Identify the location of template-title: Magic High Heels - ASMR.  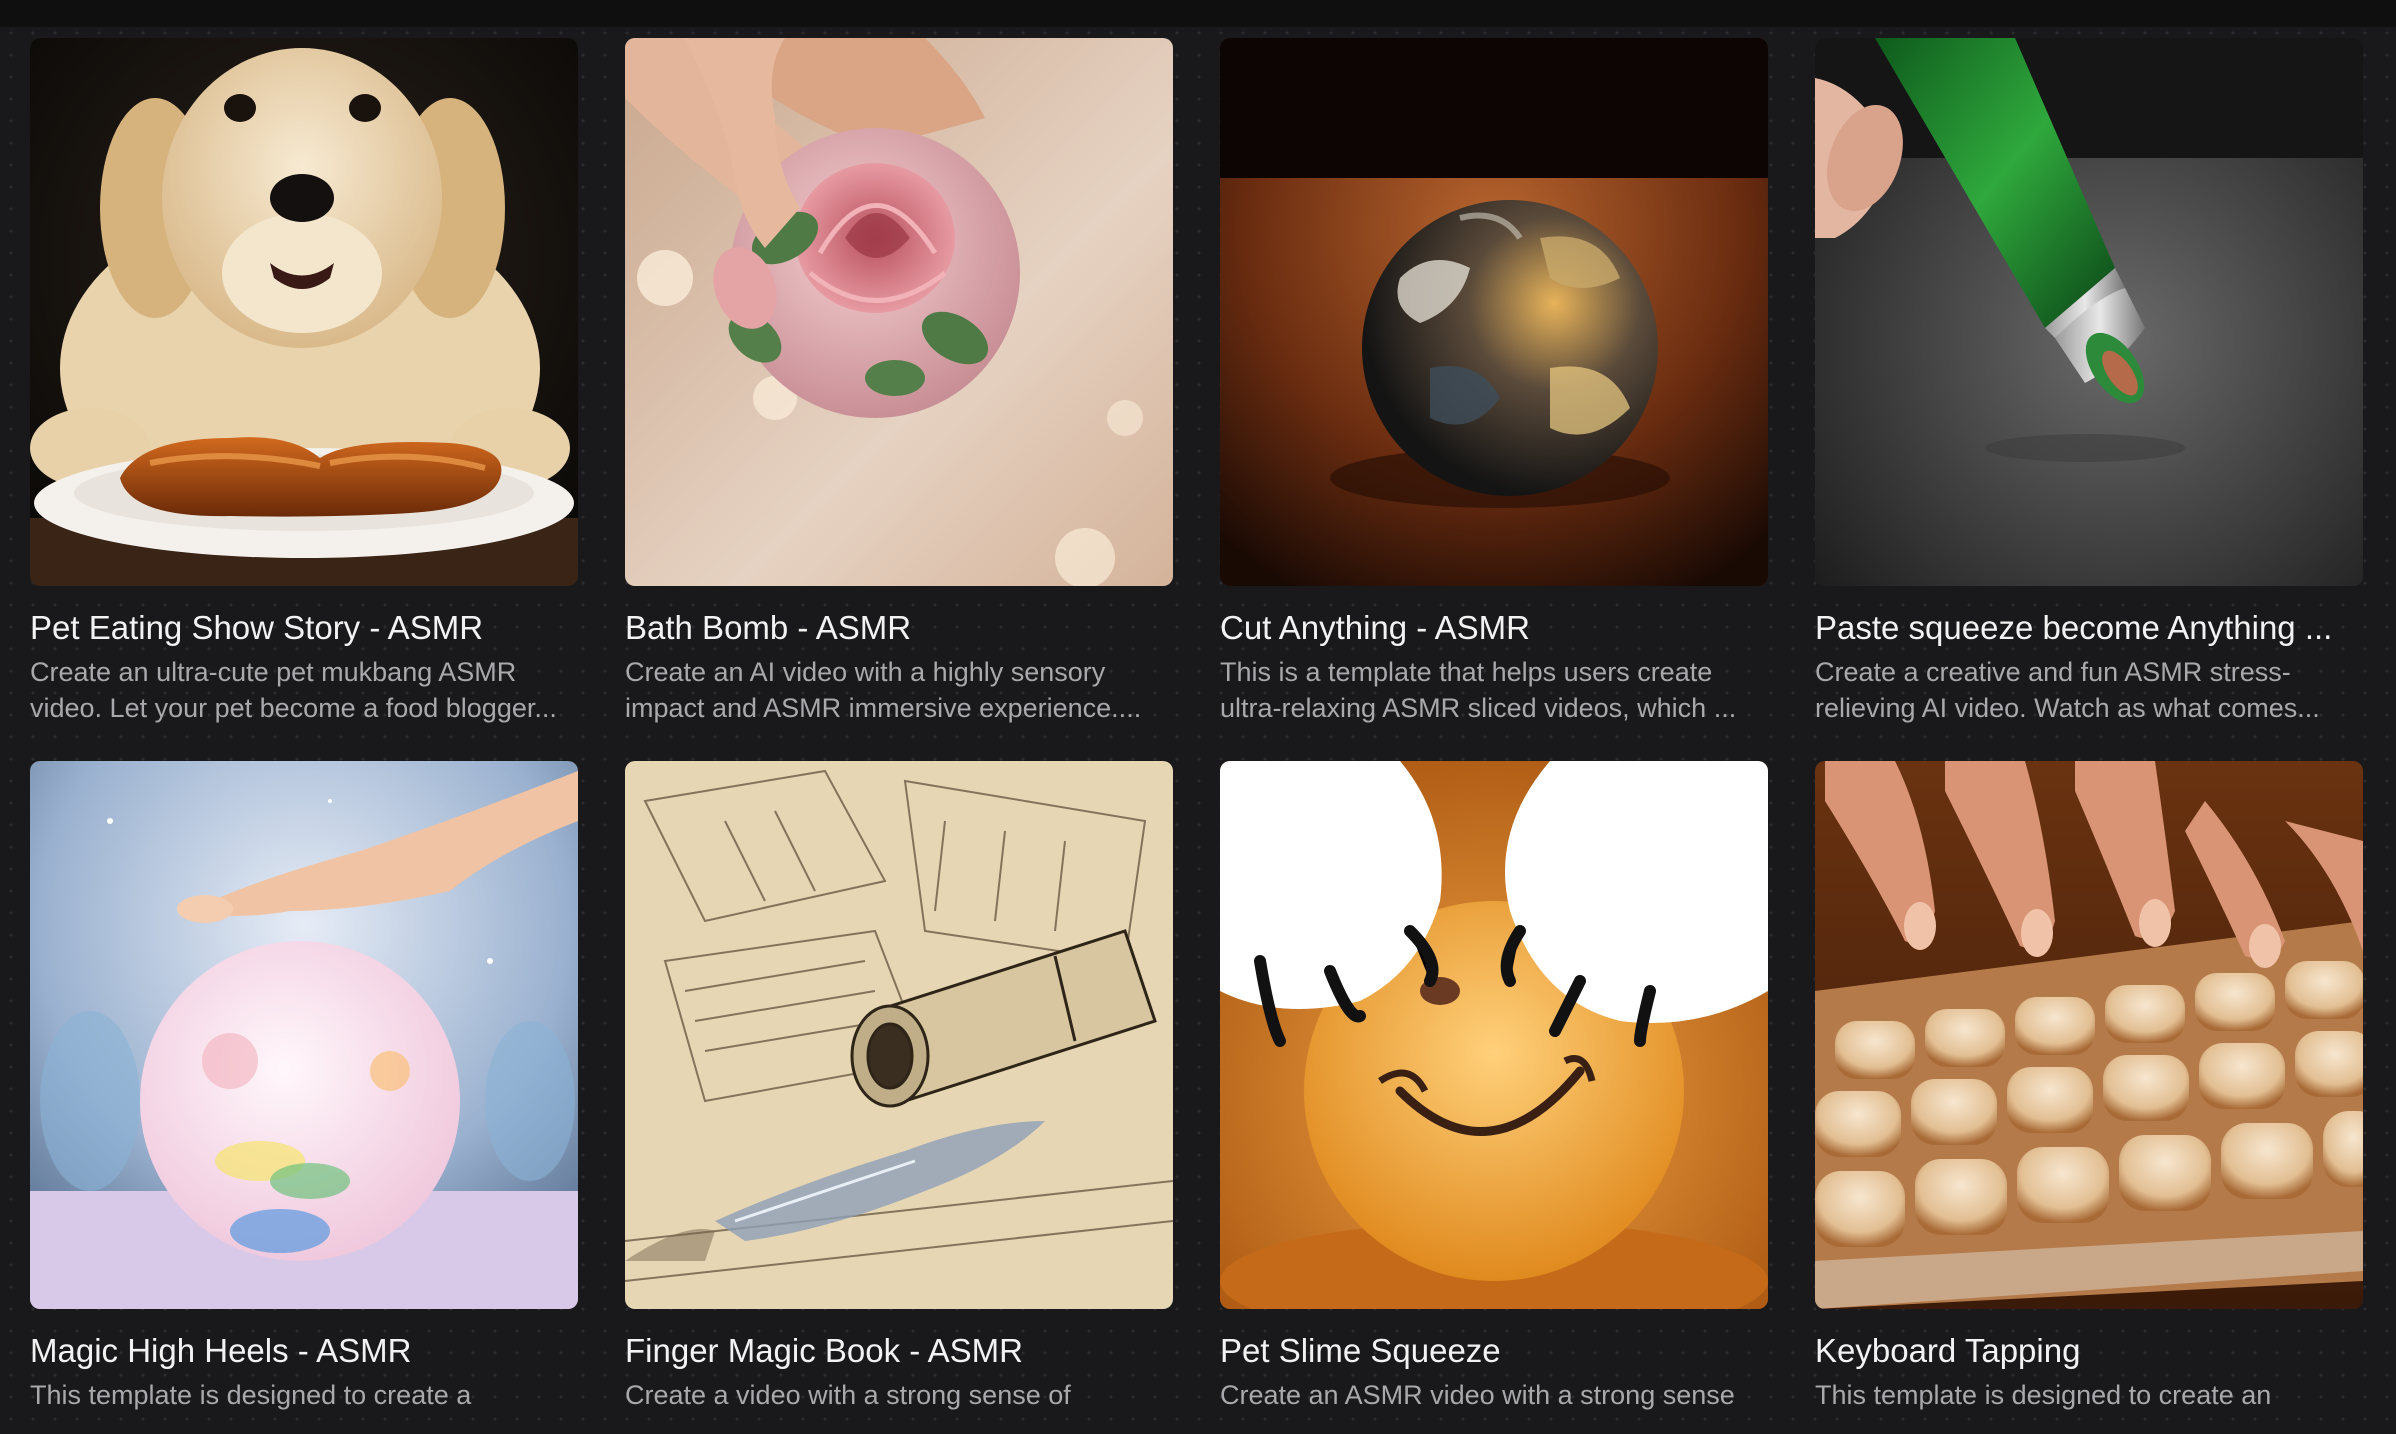
(304, 1351).